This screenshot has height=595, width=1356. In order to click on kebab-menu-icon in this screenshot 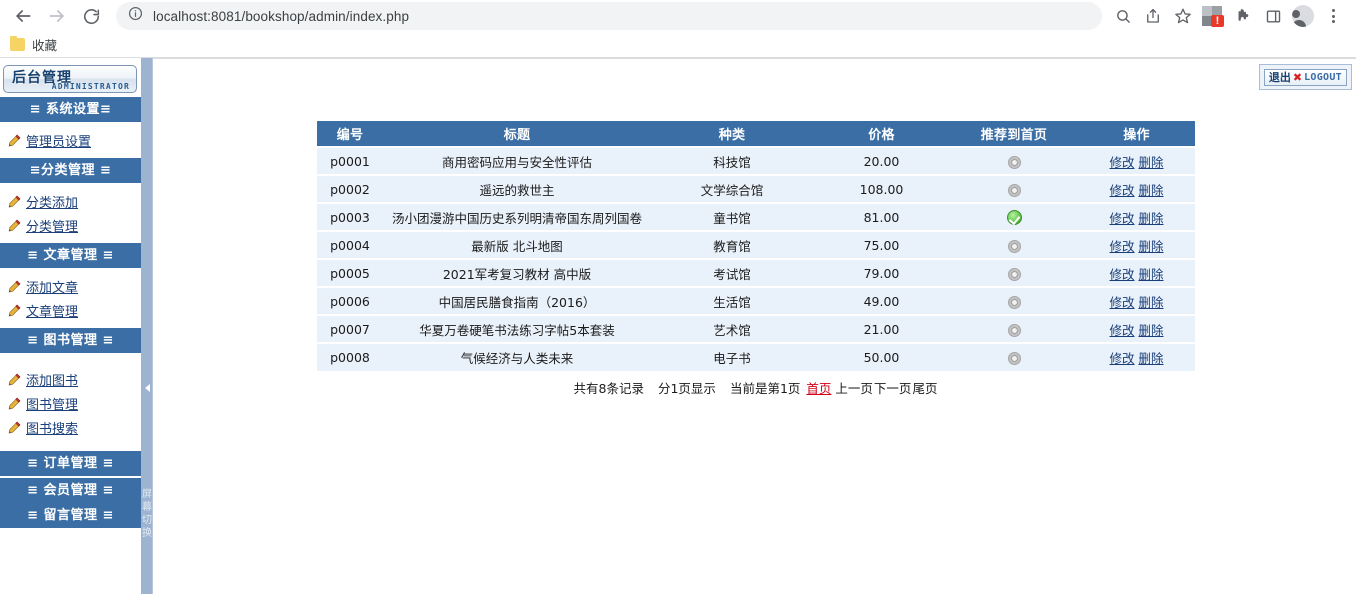, I will do `click(1333, 16)`.